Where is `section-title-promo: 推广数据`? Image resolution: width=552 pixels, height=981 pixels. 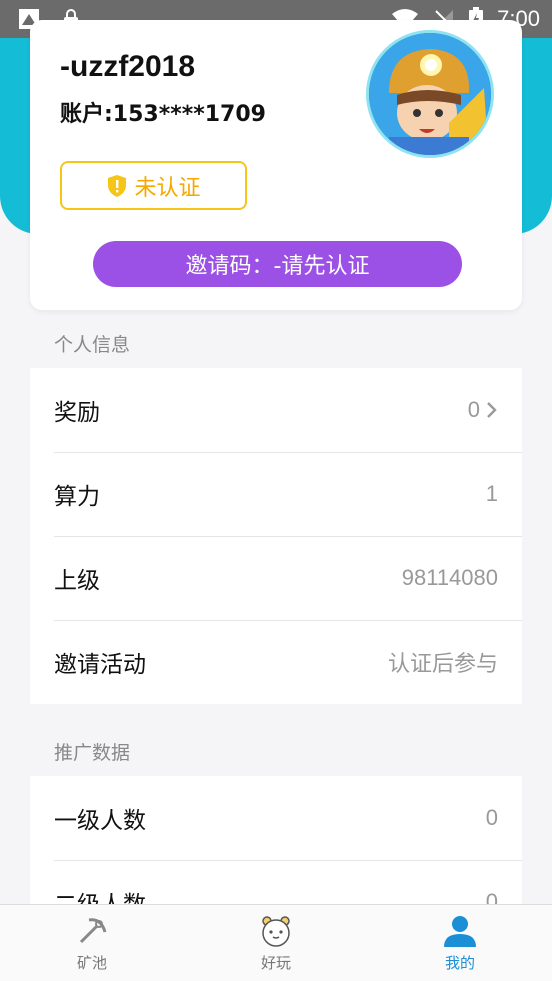 section-title-promo: 推广数据 is located at coordinates (92, 753).